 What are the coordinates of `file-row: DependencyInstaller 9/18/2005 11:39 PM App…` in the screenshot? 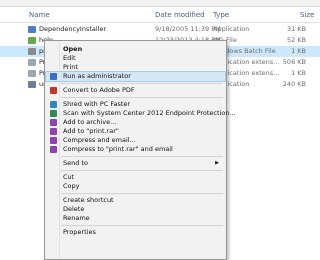 It's located at (160, 29).